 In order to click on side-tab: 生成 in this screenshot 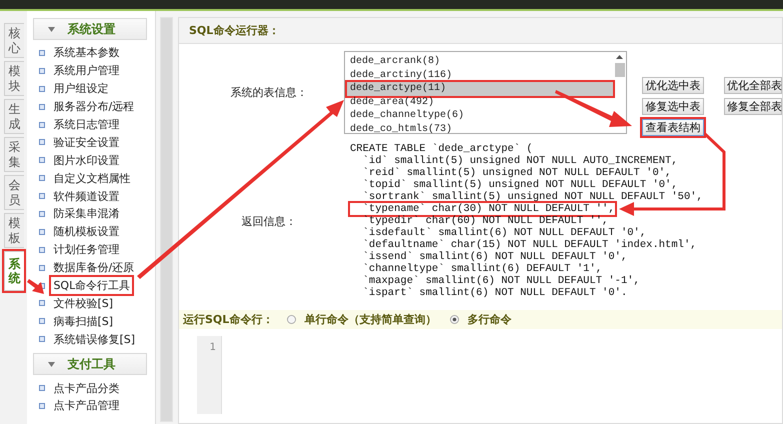, I will do `click(14, 116)`.